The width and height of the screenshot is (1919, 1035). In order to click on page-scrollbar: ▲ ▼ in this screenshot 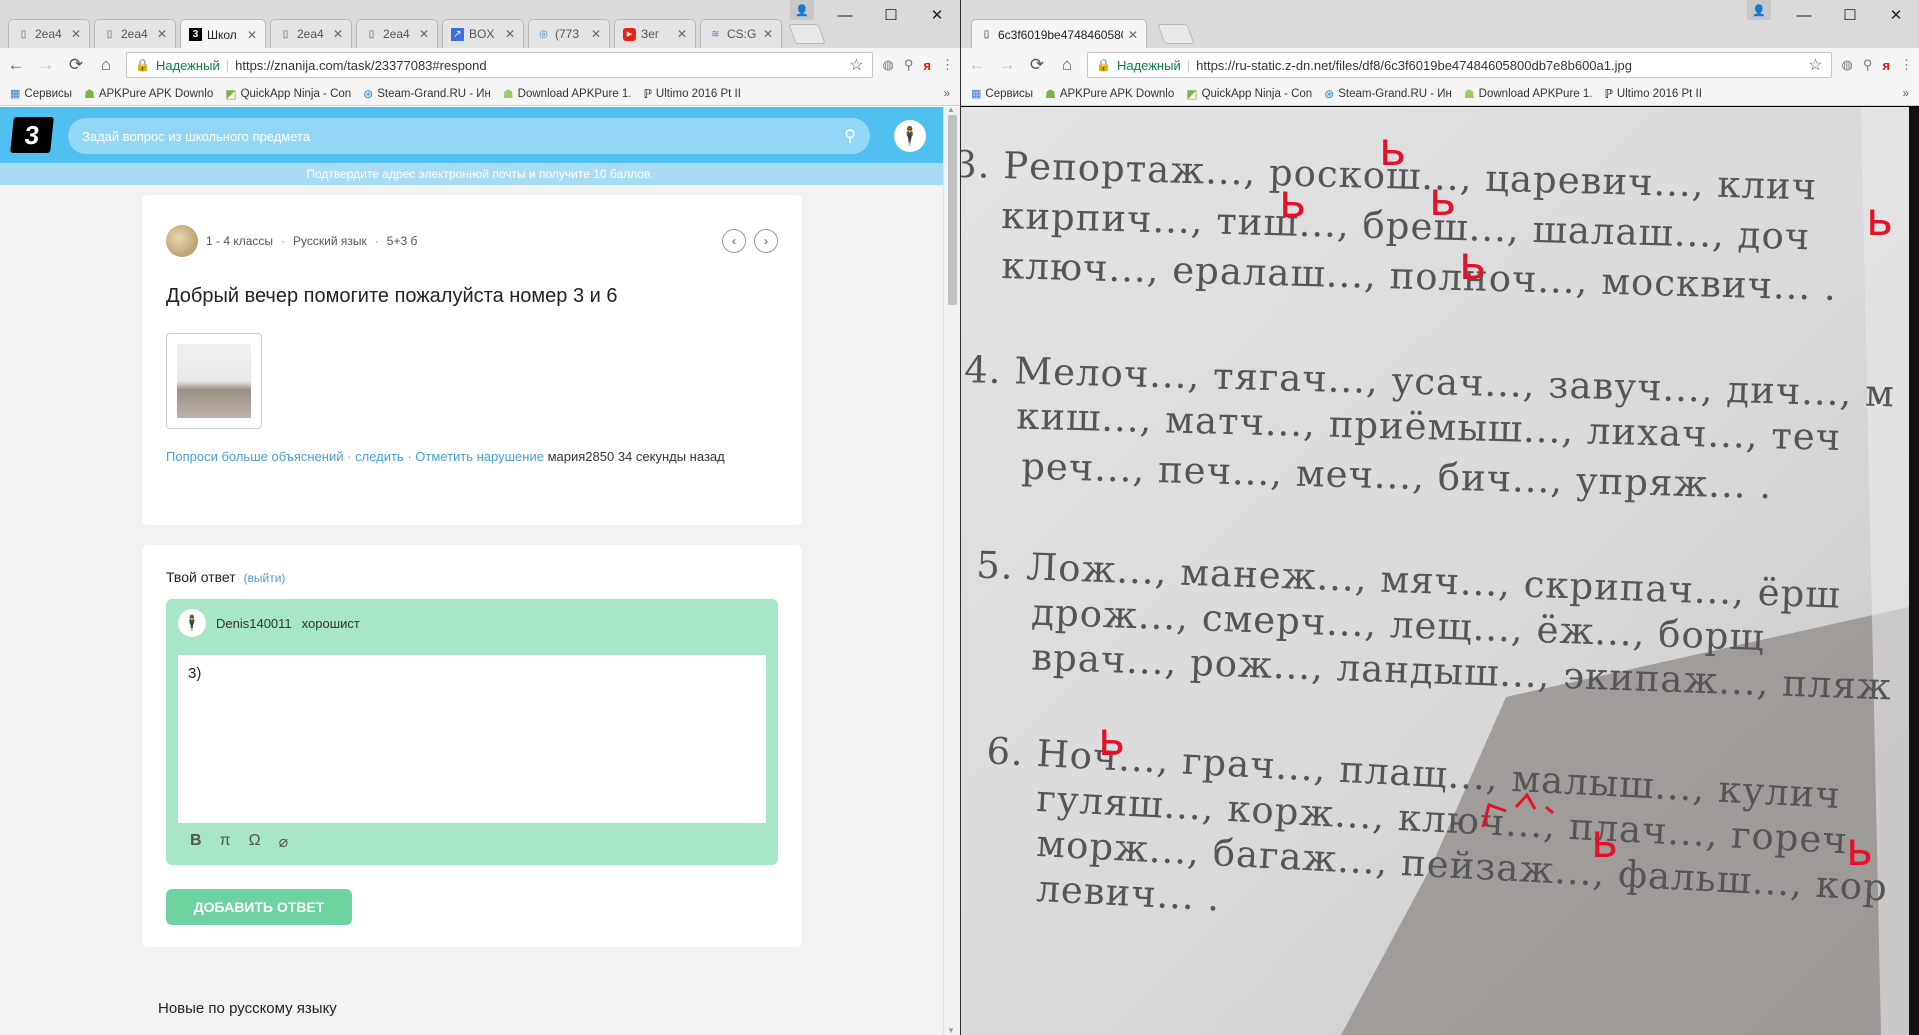, I will do `click(951, 571)`.